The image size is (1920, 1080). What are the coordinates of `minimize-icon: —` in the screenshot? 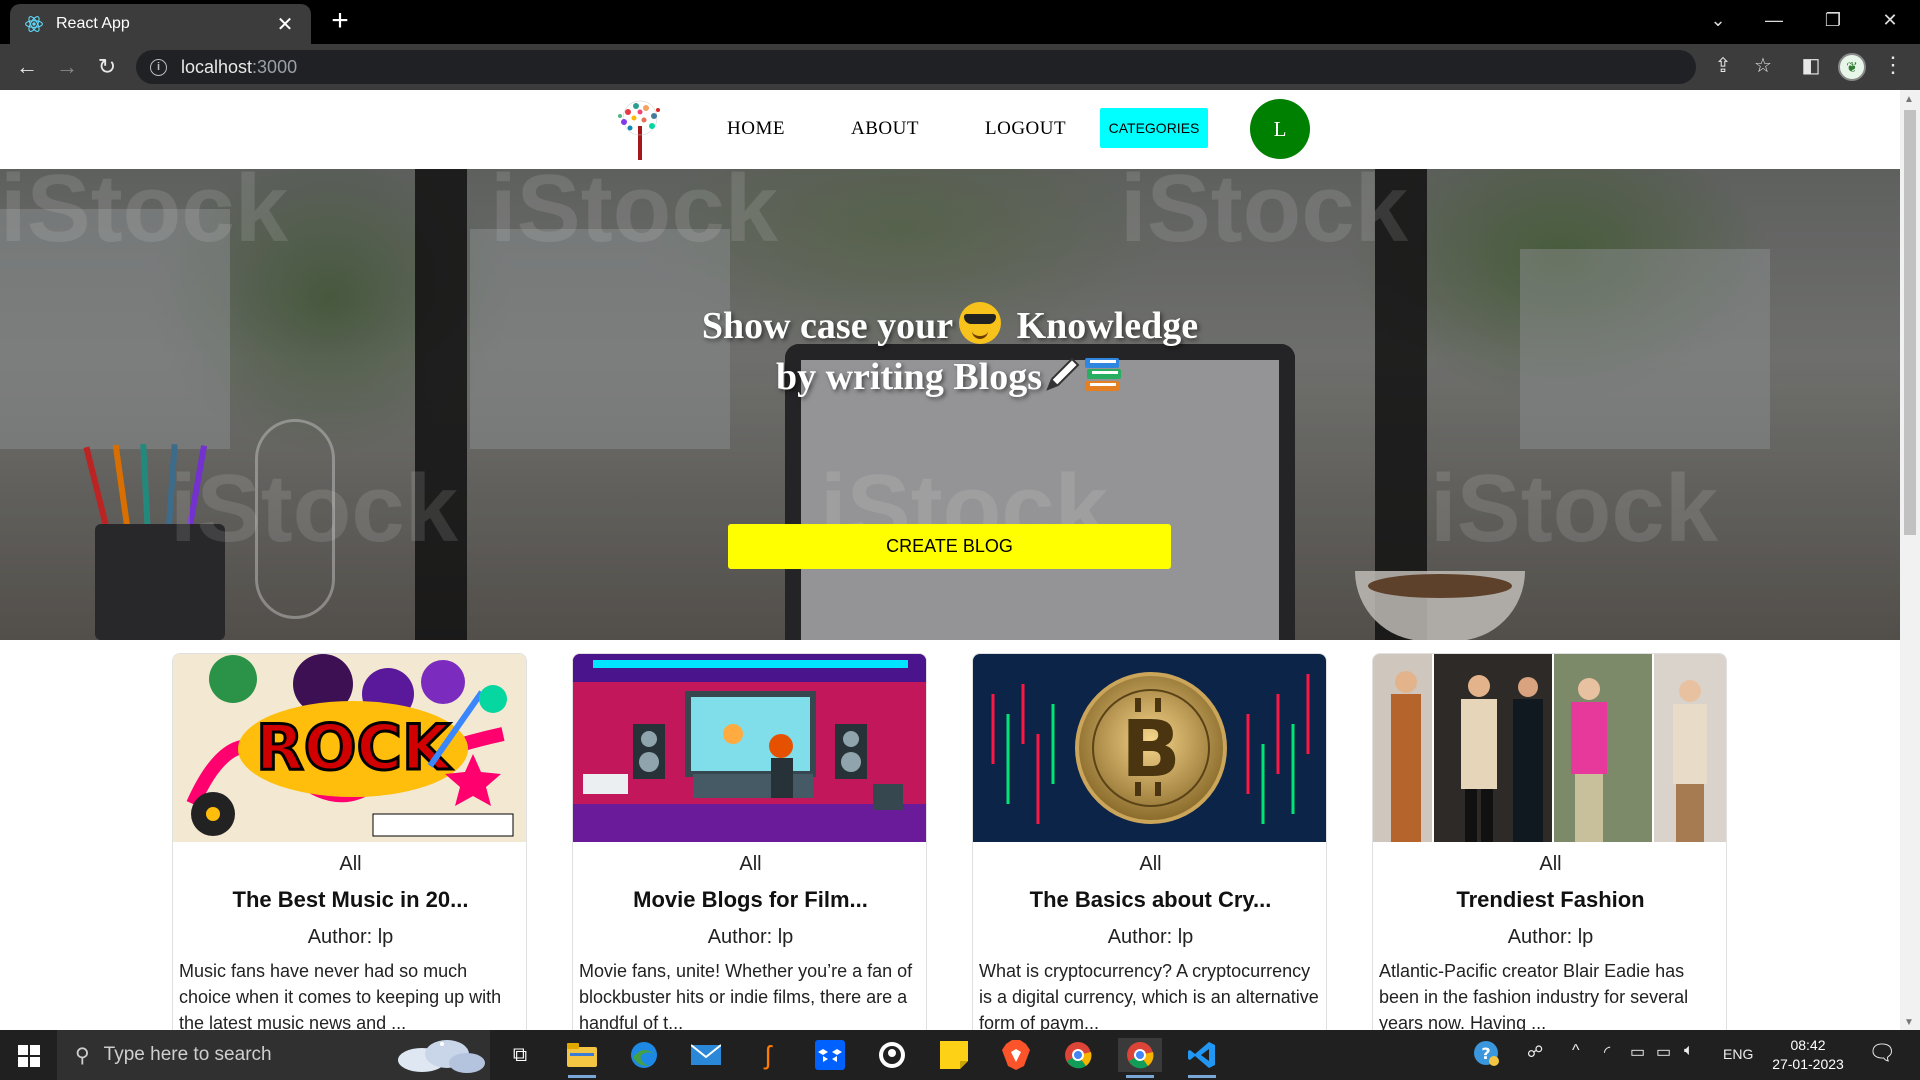 It's located at (1774, 20).